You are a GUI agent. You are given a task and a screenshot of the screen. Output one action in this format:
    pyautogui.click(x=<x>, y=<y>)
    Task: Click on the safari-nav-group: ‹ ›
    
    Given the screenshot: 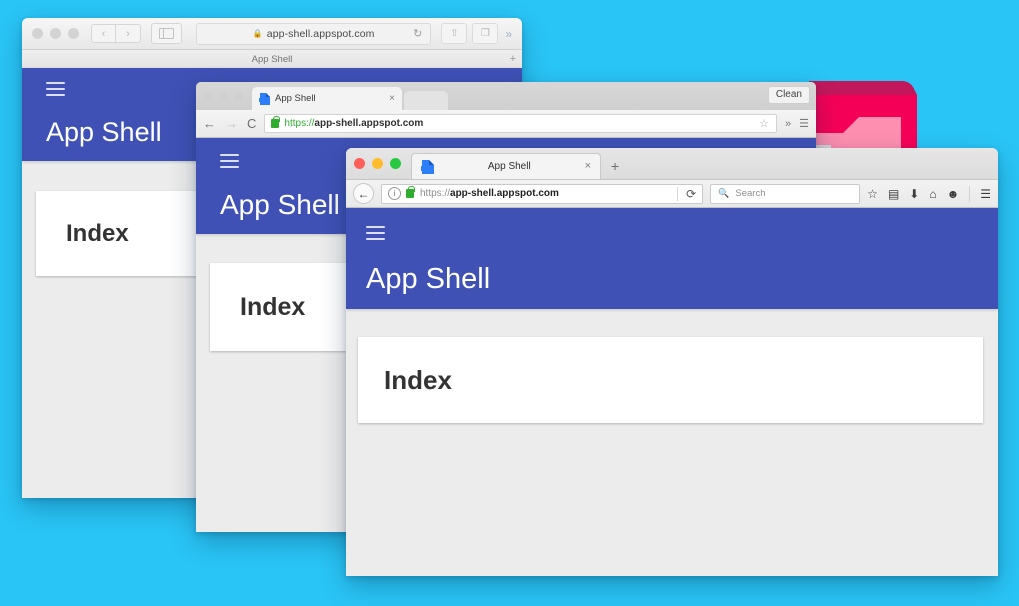 What is the action you would take?
    pyautogui.click(x=116, y=33)
    